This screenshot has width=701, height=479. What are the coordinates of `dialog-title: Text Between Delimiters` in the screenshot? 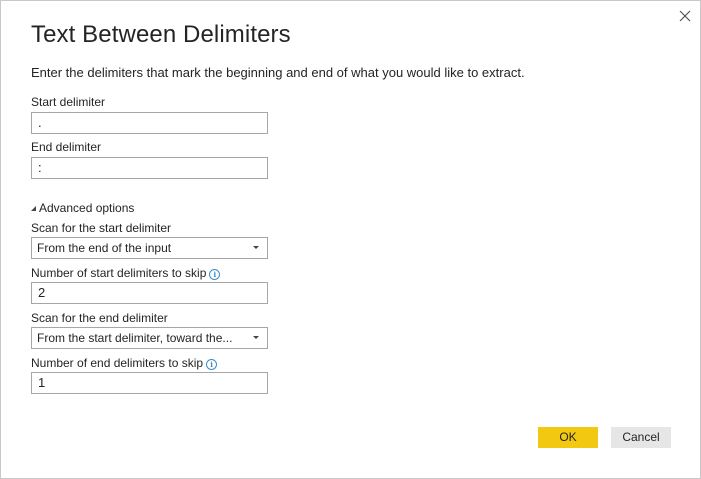 It's located at (161, 34).